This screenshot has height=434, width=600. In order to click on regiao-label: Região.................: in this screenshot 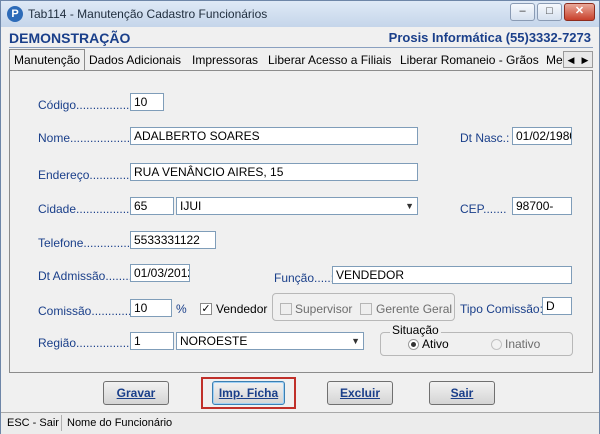, I will do `click(87, 343)`.